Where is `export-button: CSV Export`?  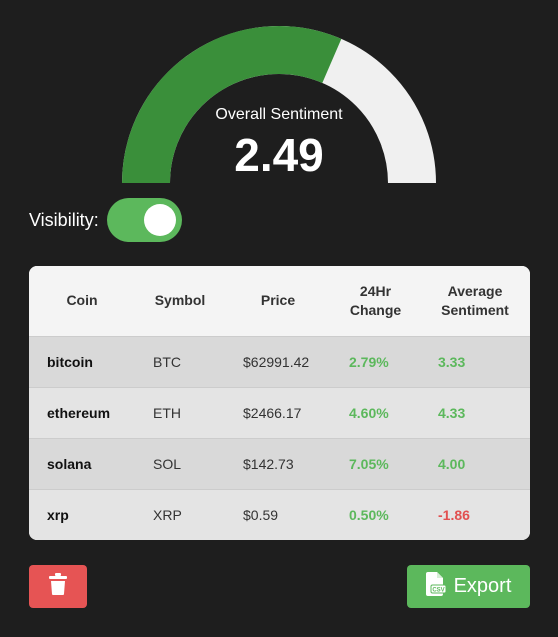 export-button: CSV Export is located at coordinates (468, 586).